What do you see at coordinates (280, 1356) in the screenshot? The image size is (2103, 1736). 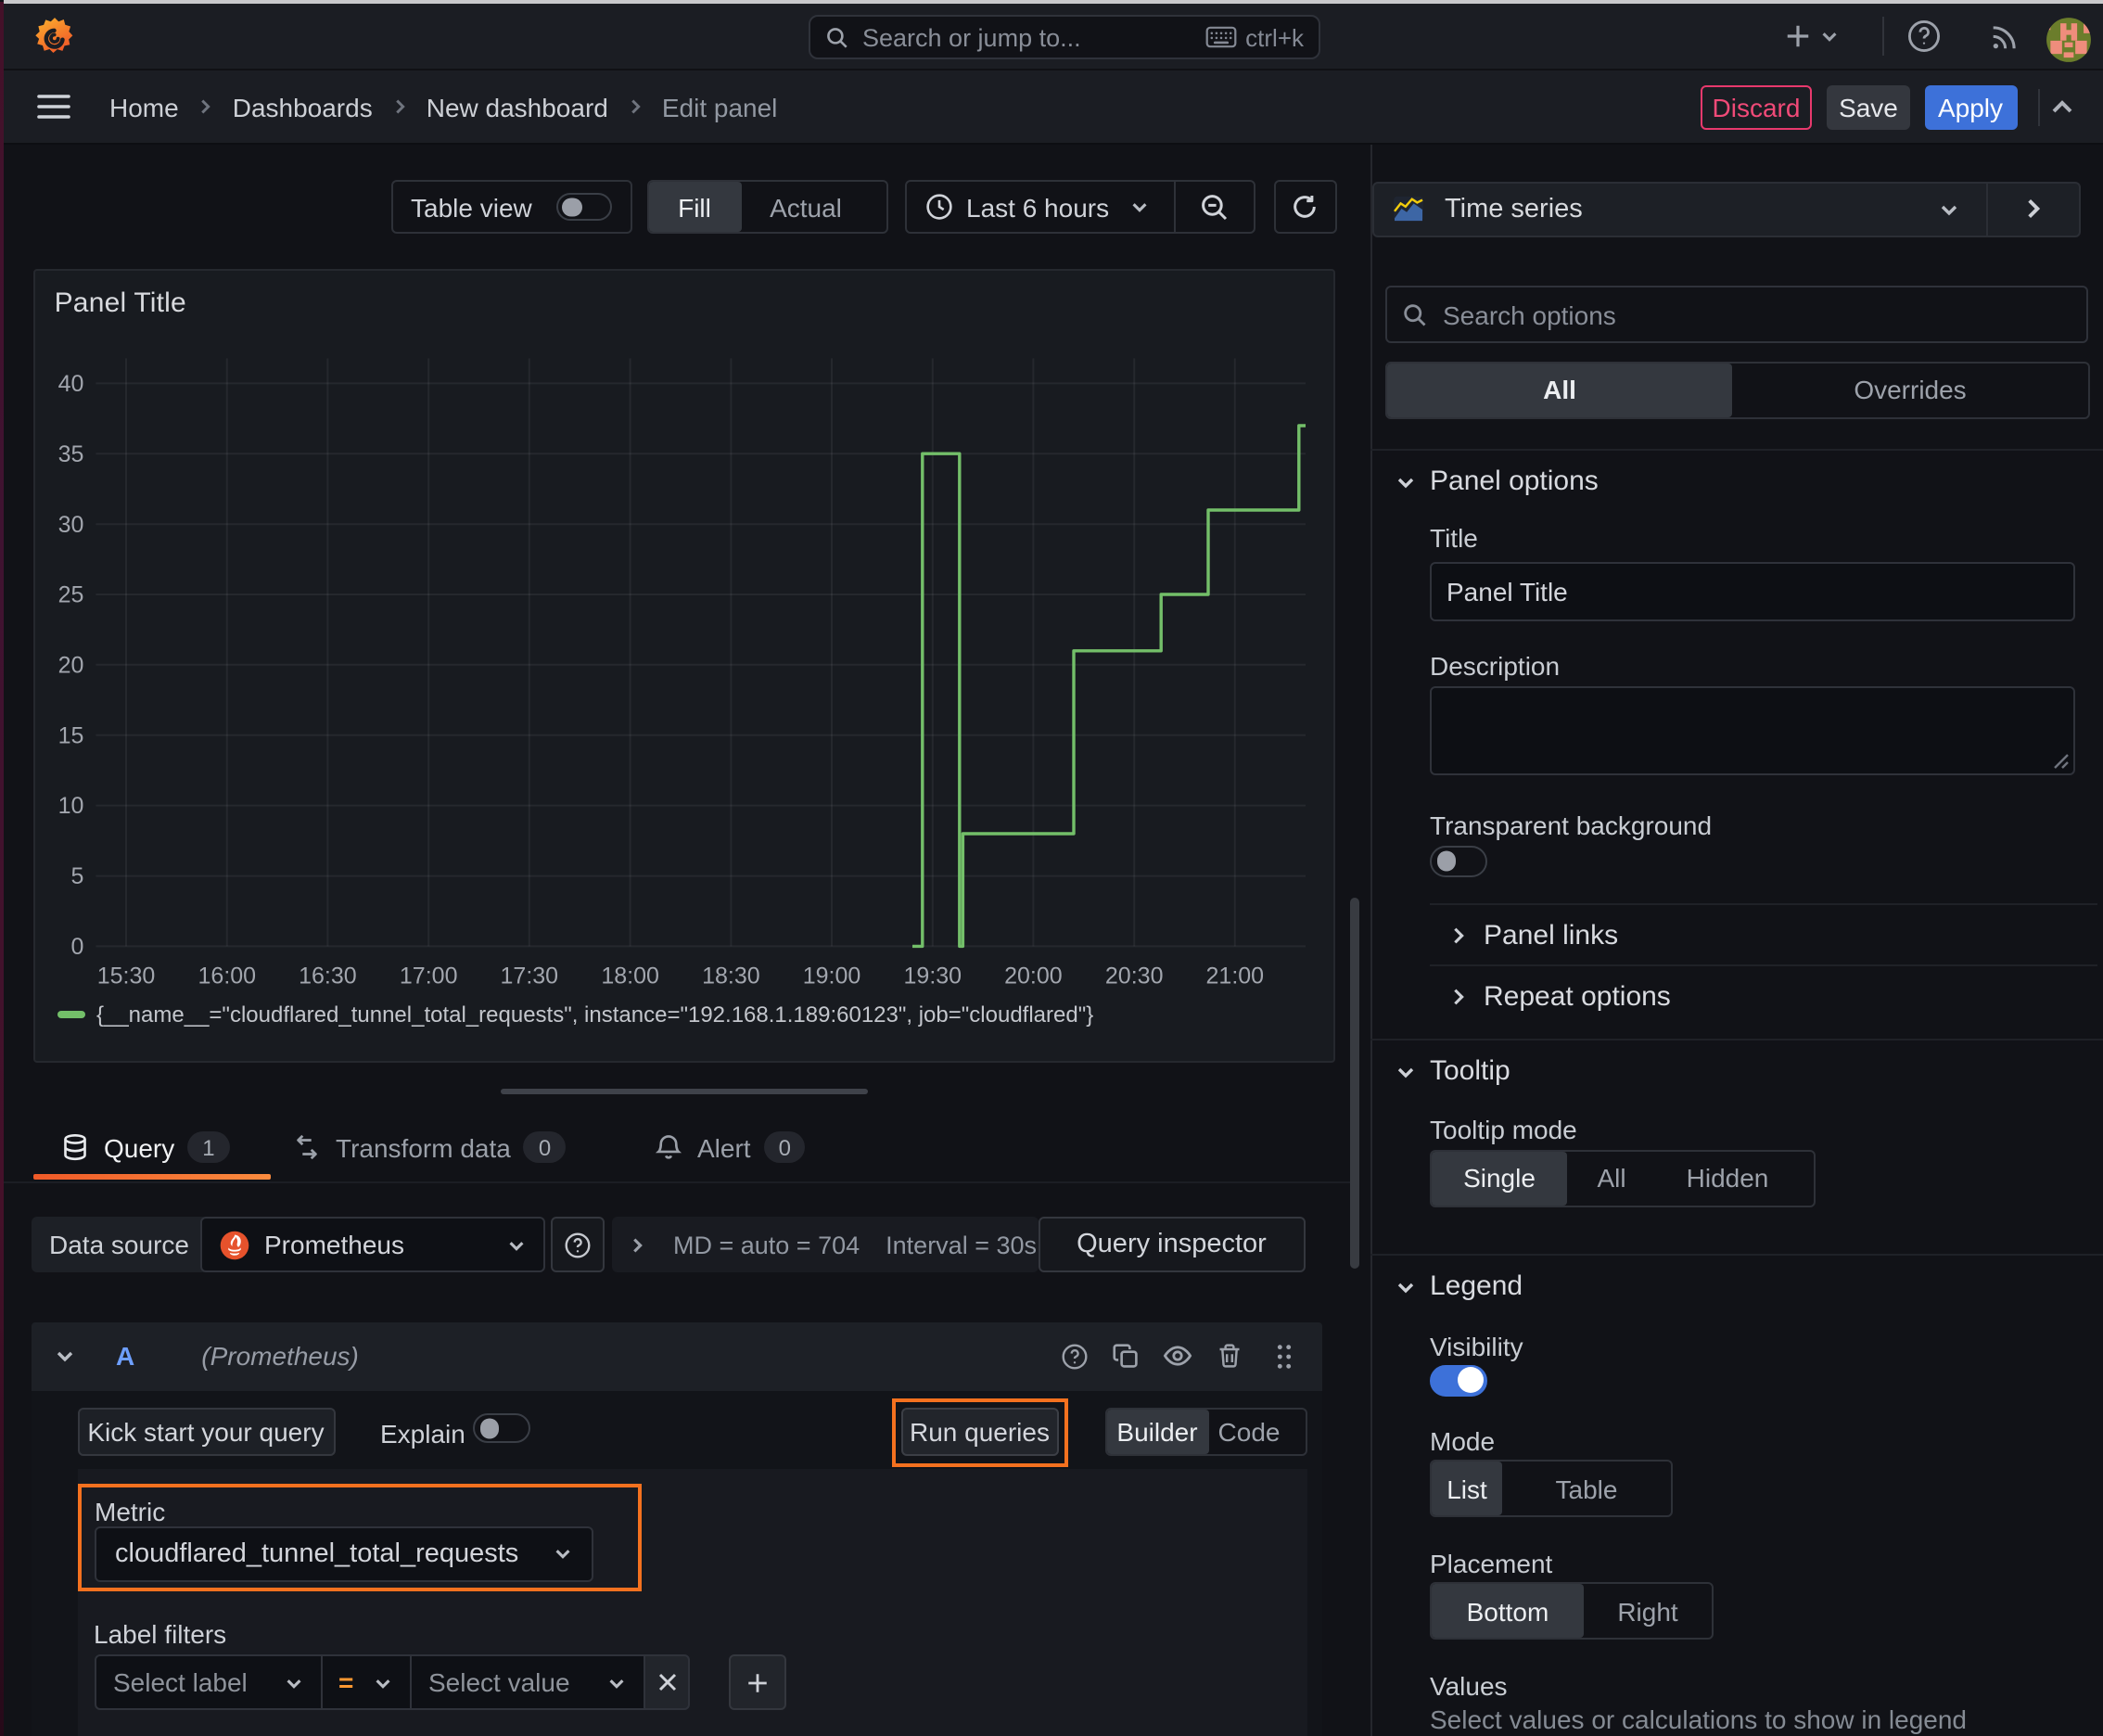 I see `query-datasource-hint: (Prometheus)` at bounding box center [280, 1356].